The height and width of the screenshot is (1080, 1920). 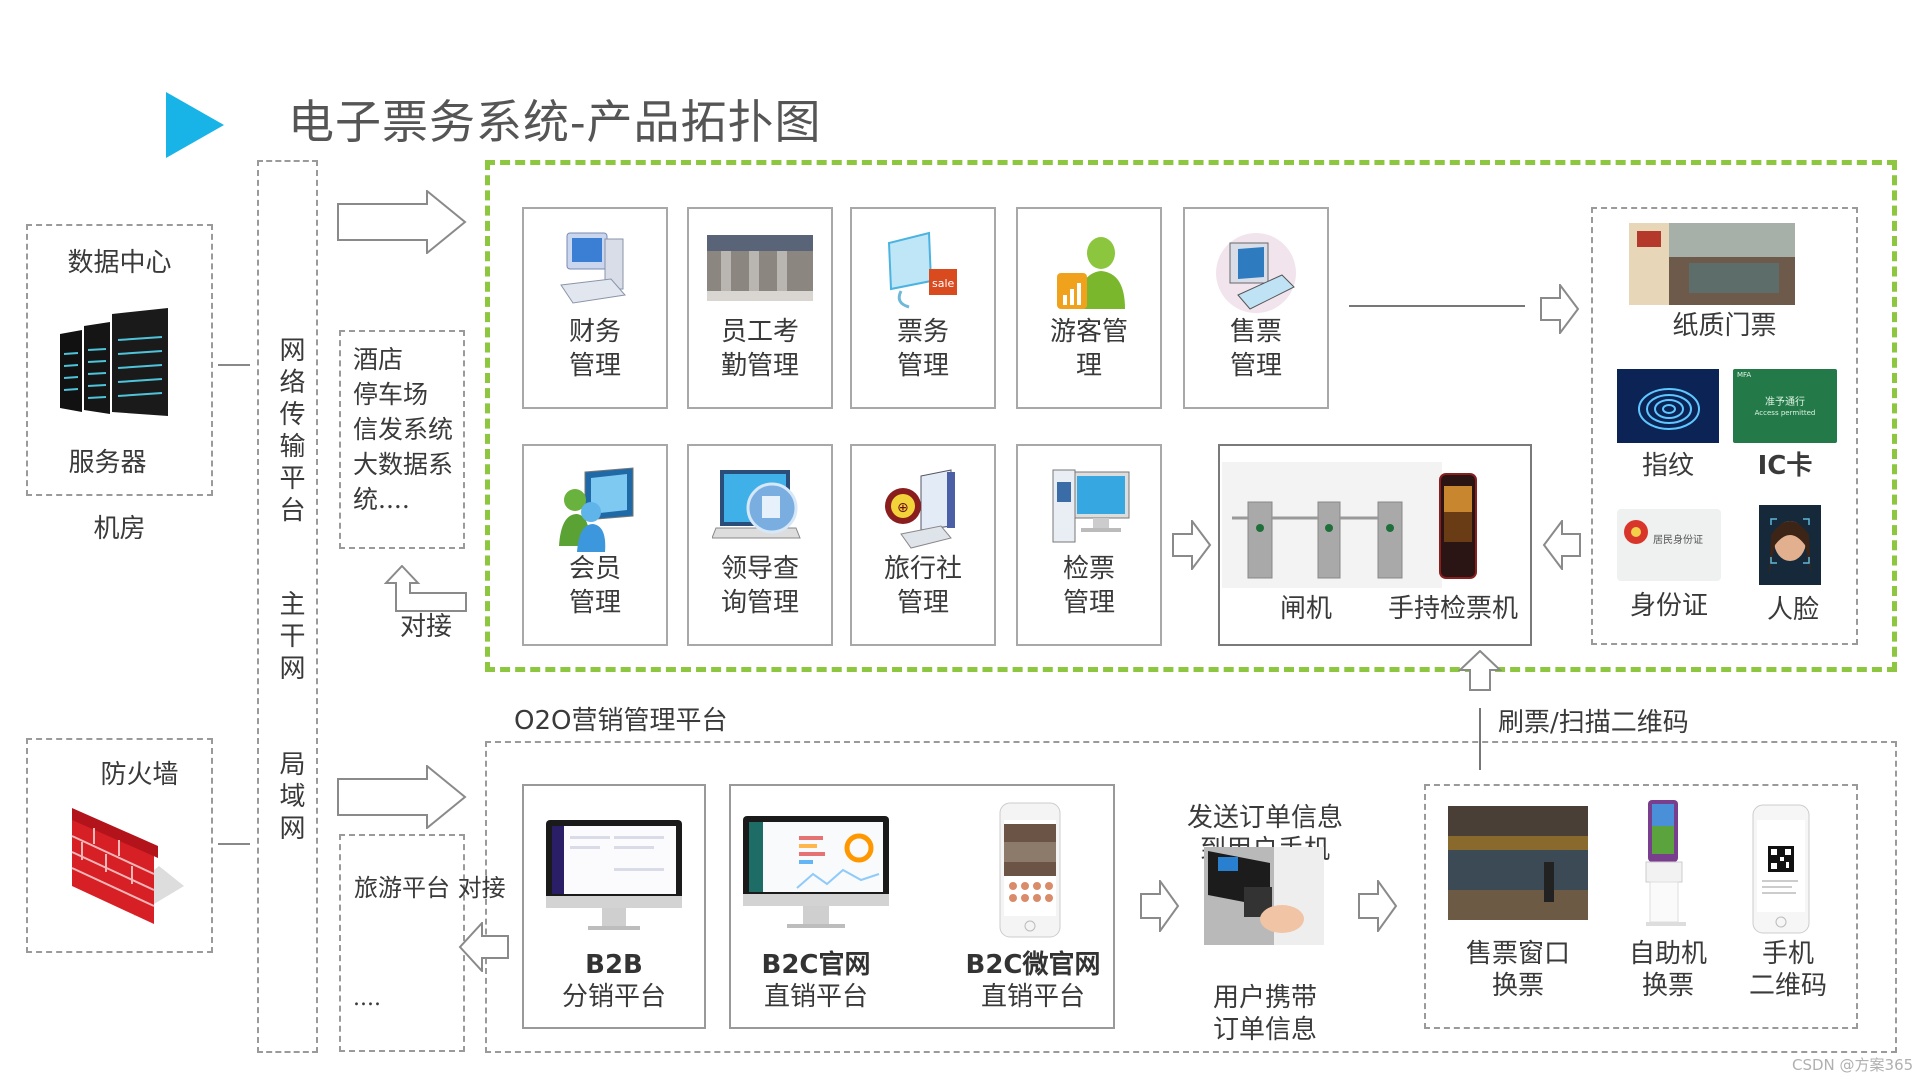 What do you see at coordinates (1785, 466) in the screenshot?
I see `ic-card-label: IC卡` at bounding box center [1785, 466].